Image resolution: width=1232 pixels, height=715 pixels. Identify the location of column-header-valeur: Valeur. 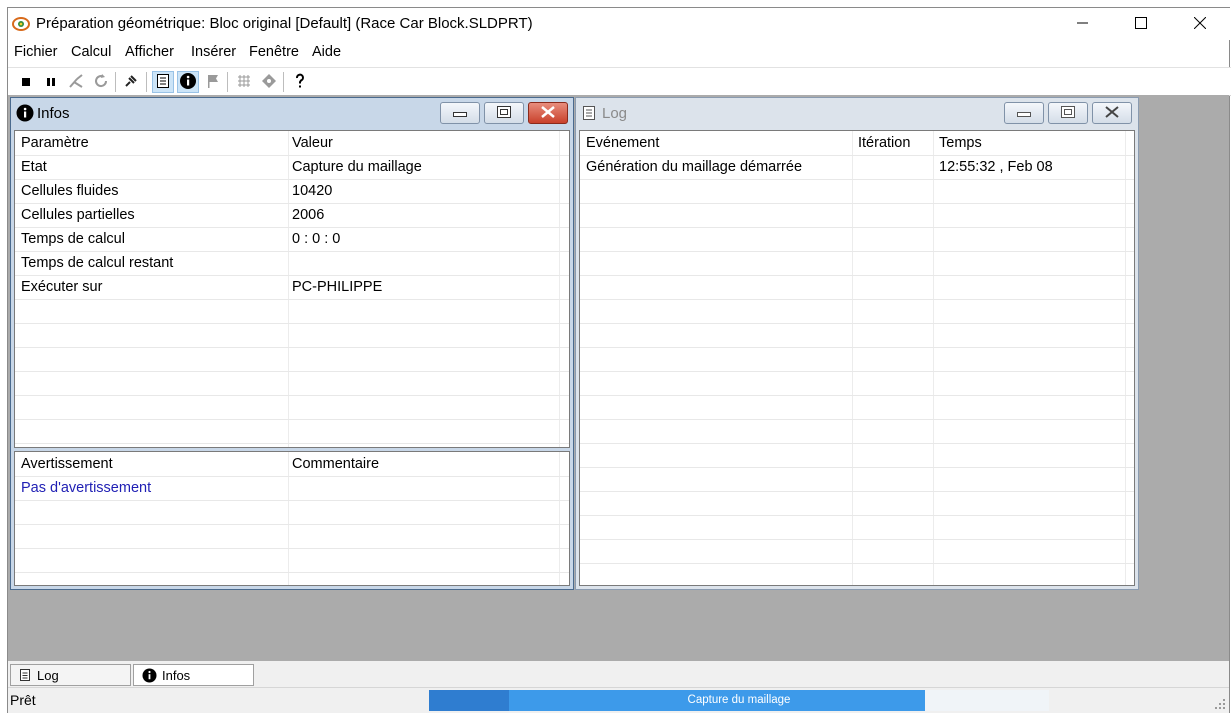
(309, 143).